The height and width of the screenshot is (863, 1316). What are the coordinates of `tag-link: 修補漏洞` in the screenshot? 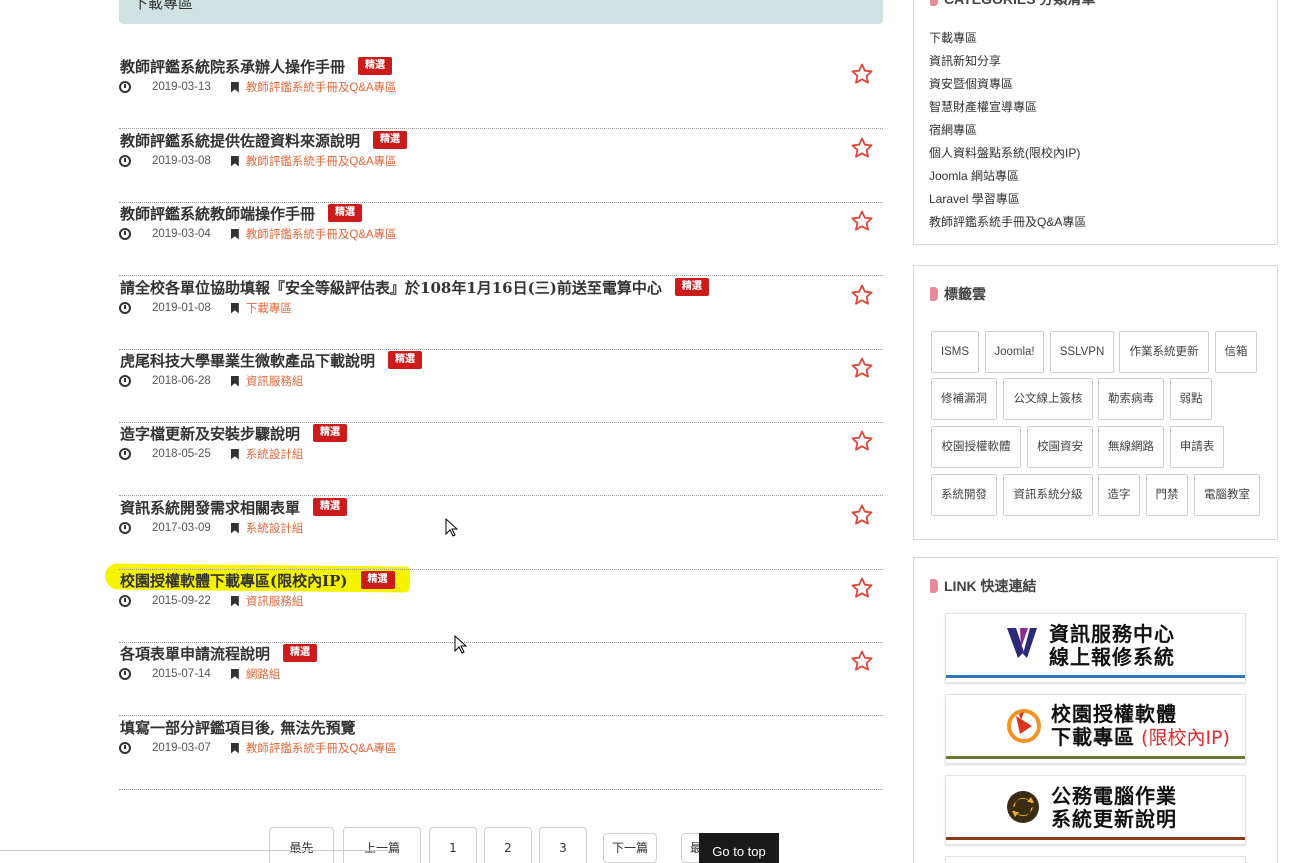 It's located at (964, 399).